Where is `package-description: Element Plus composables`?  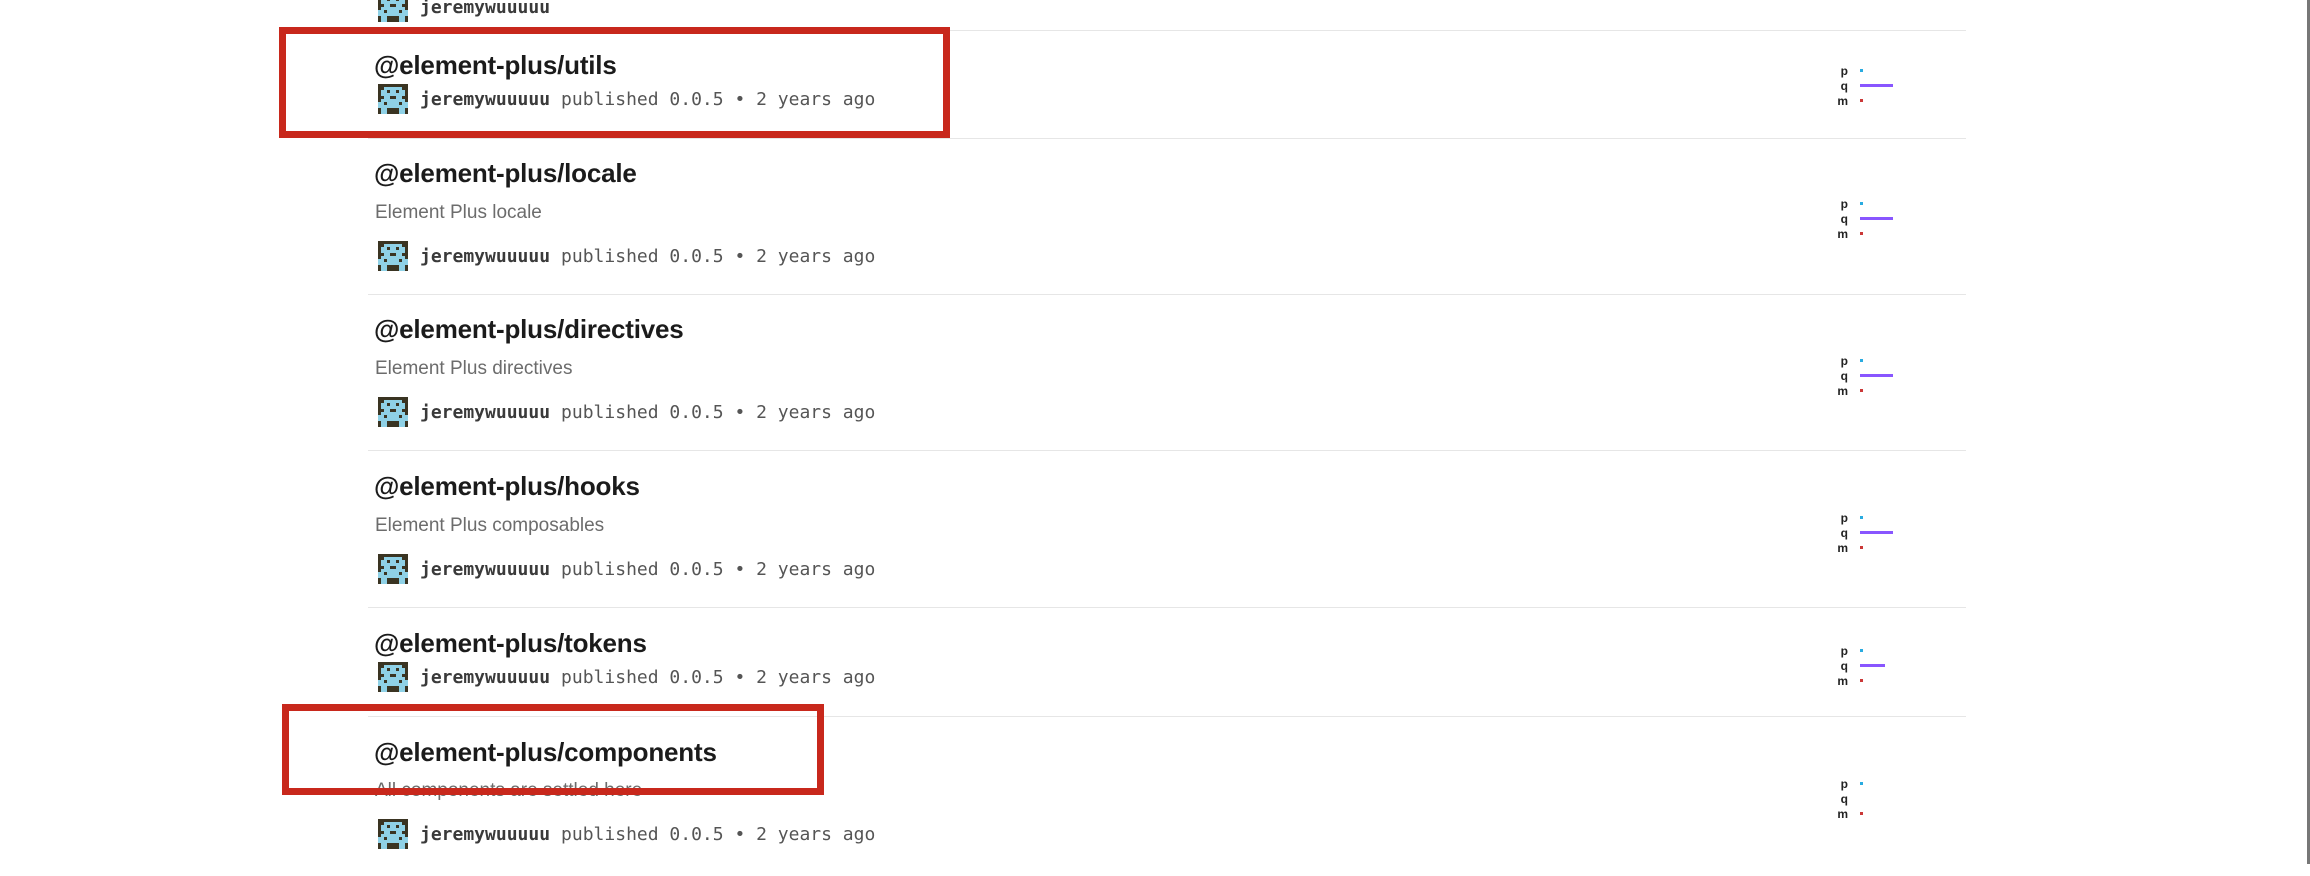 package-description: Element Plus composables is located at coordinates (490, 525).